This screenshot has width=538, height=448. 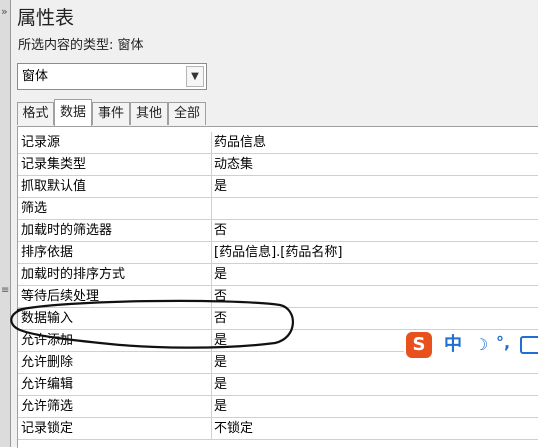 I want to click on property-row: 等待后续处理 否, so click(x=278, y=297).